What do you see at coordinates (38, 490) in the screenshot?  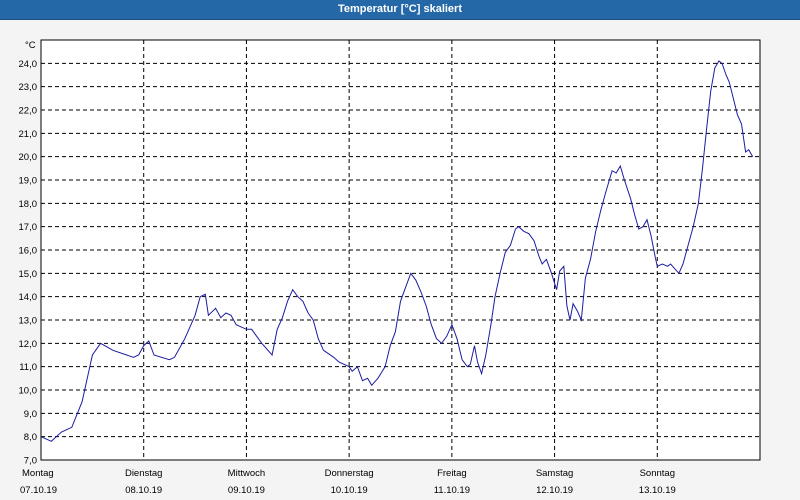 I see `x-date-label: 07.10.19` at bounding box center [38, 490].